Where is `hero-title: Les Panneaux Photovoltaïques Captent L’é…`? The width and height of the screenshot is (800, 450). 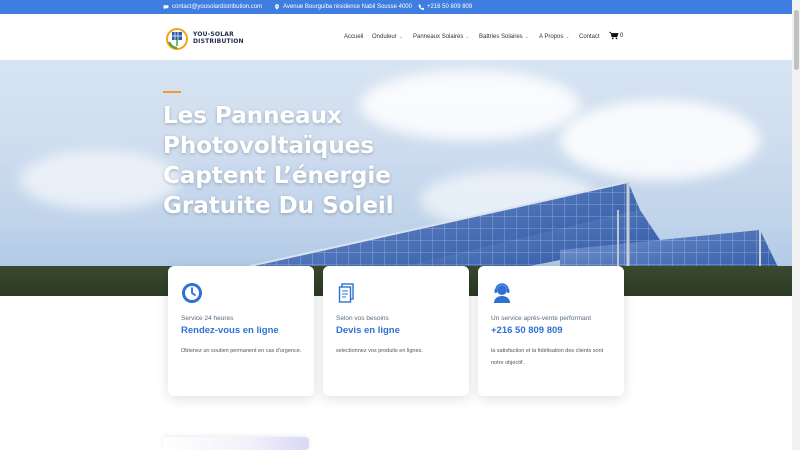
hero-title: Les Panneaux Photovoltaïques Captent L’é… is located at coordinates (293, 161).